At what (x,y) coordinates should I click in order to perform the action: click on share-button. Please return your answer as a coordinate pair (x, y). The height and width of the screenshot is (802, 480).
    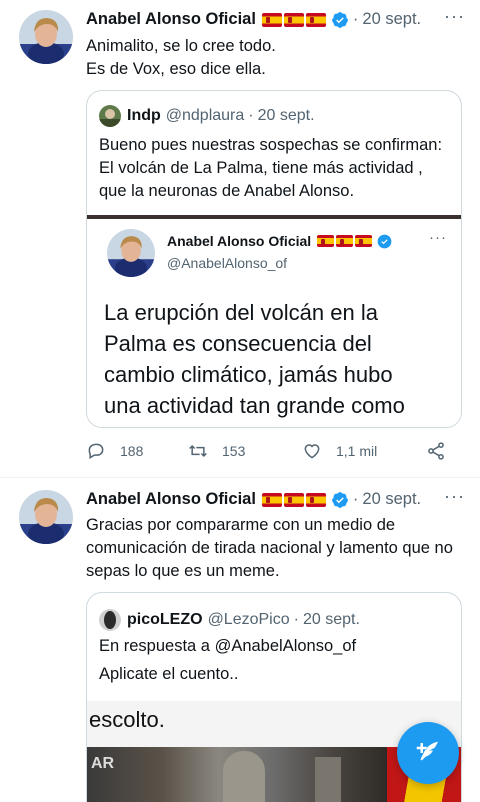
    Looking at the image, I should click on (436, 451).